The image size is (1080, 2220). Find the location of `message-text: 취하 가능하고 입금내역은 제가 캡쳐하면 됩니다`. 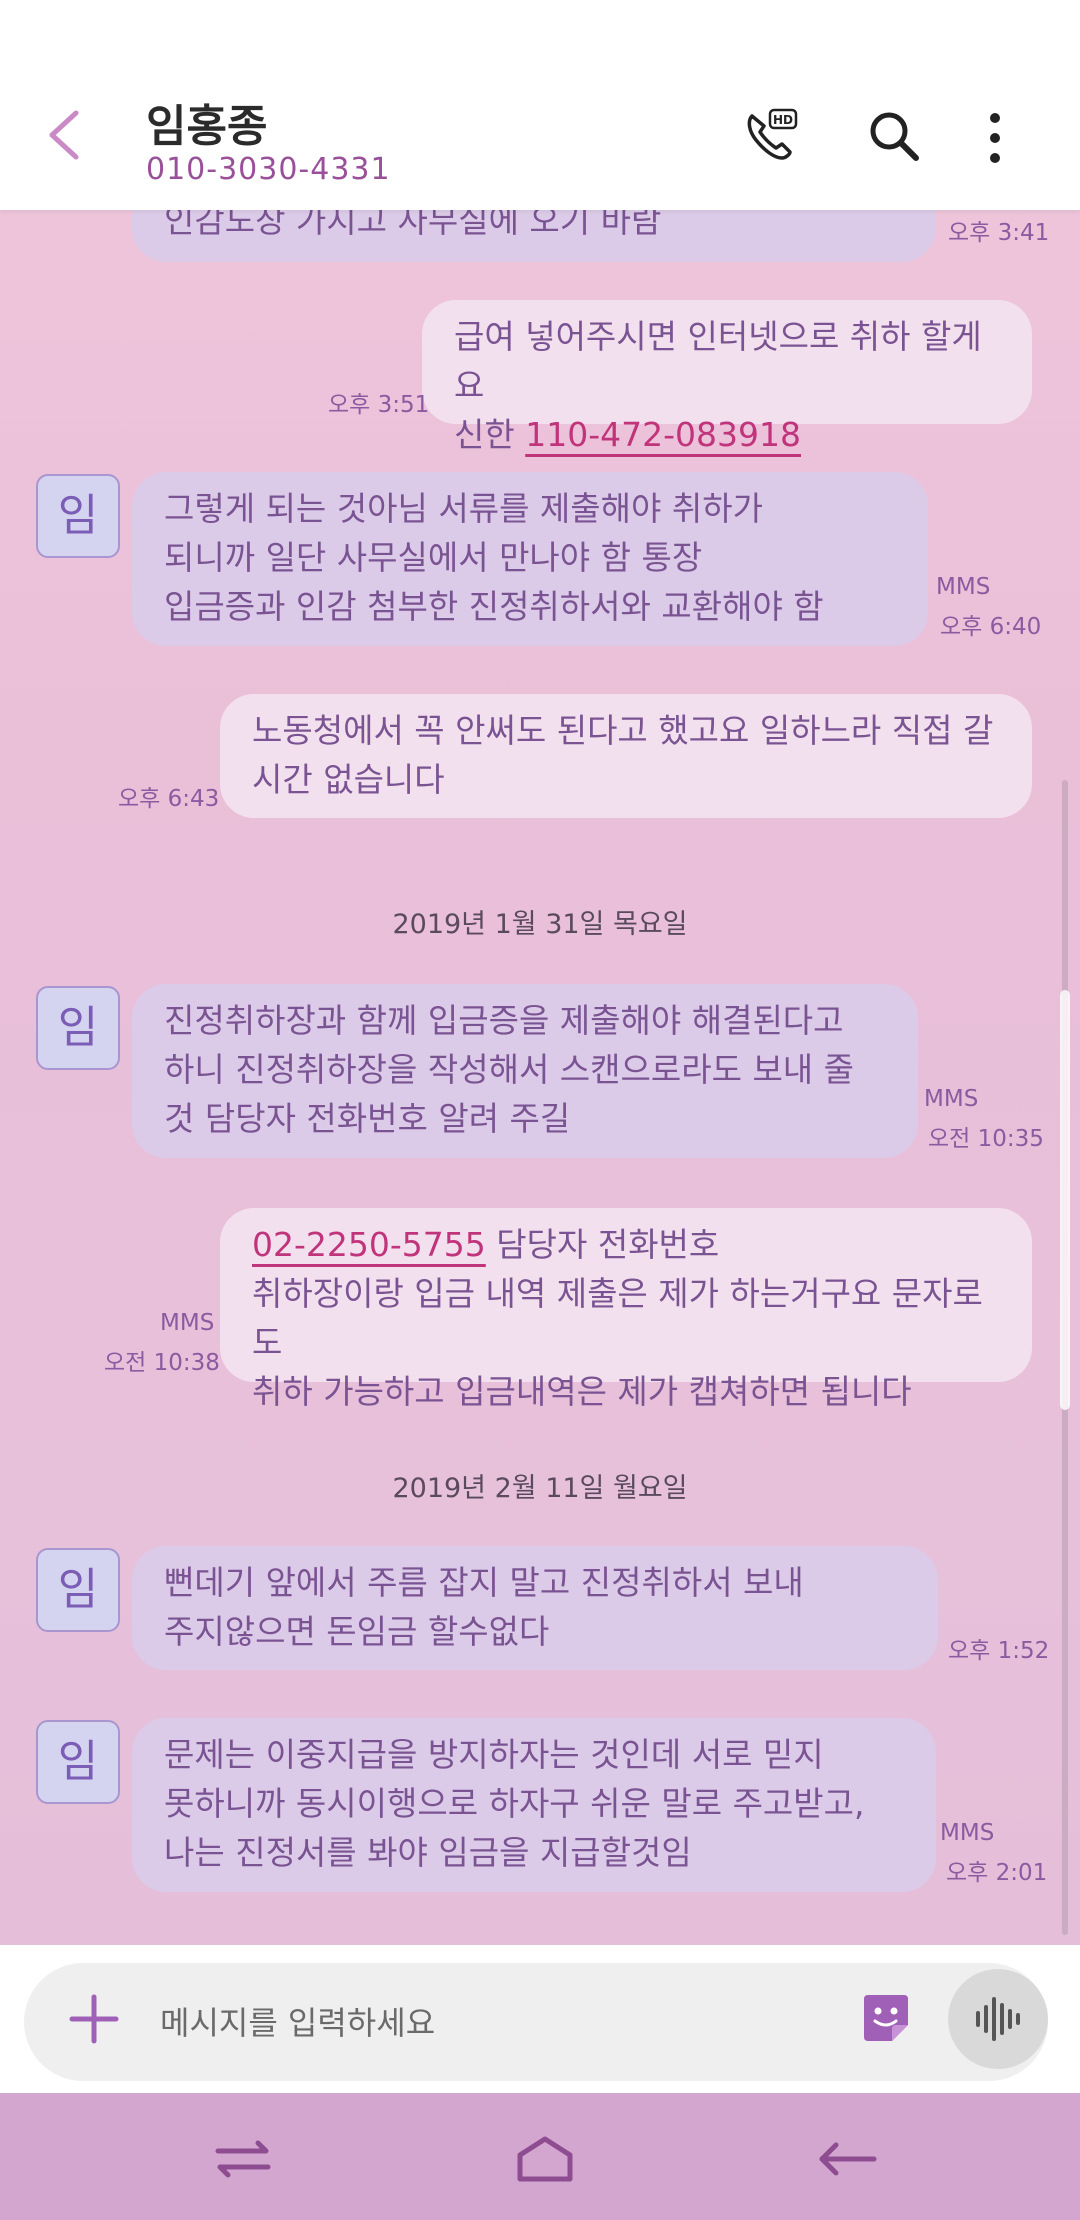

message-text: 취하 가능하고 입금내역은 제가 캡쳐하면 됩니다 is located at coordinates (582, 1391).